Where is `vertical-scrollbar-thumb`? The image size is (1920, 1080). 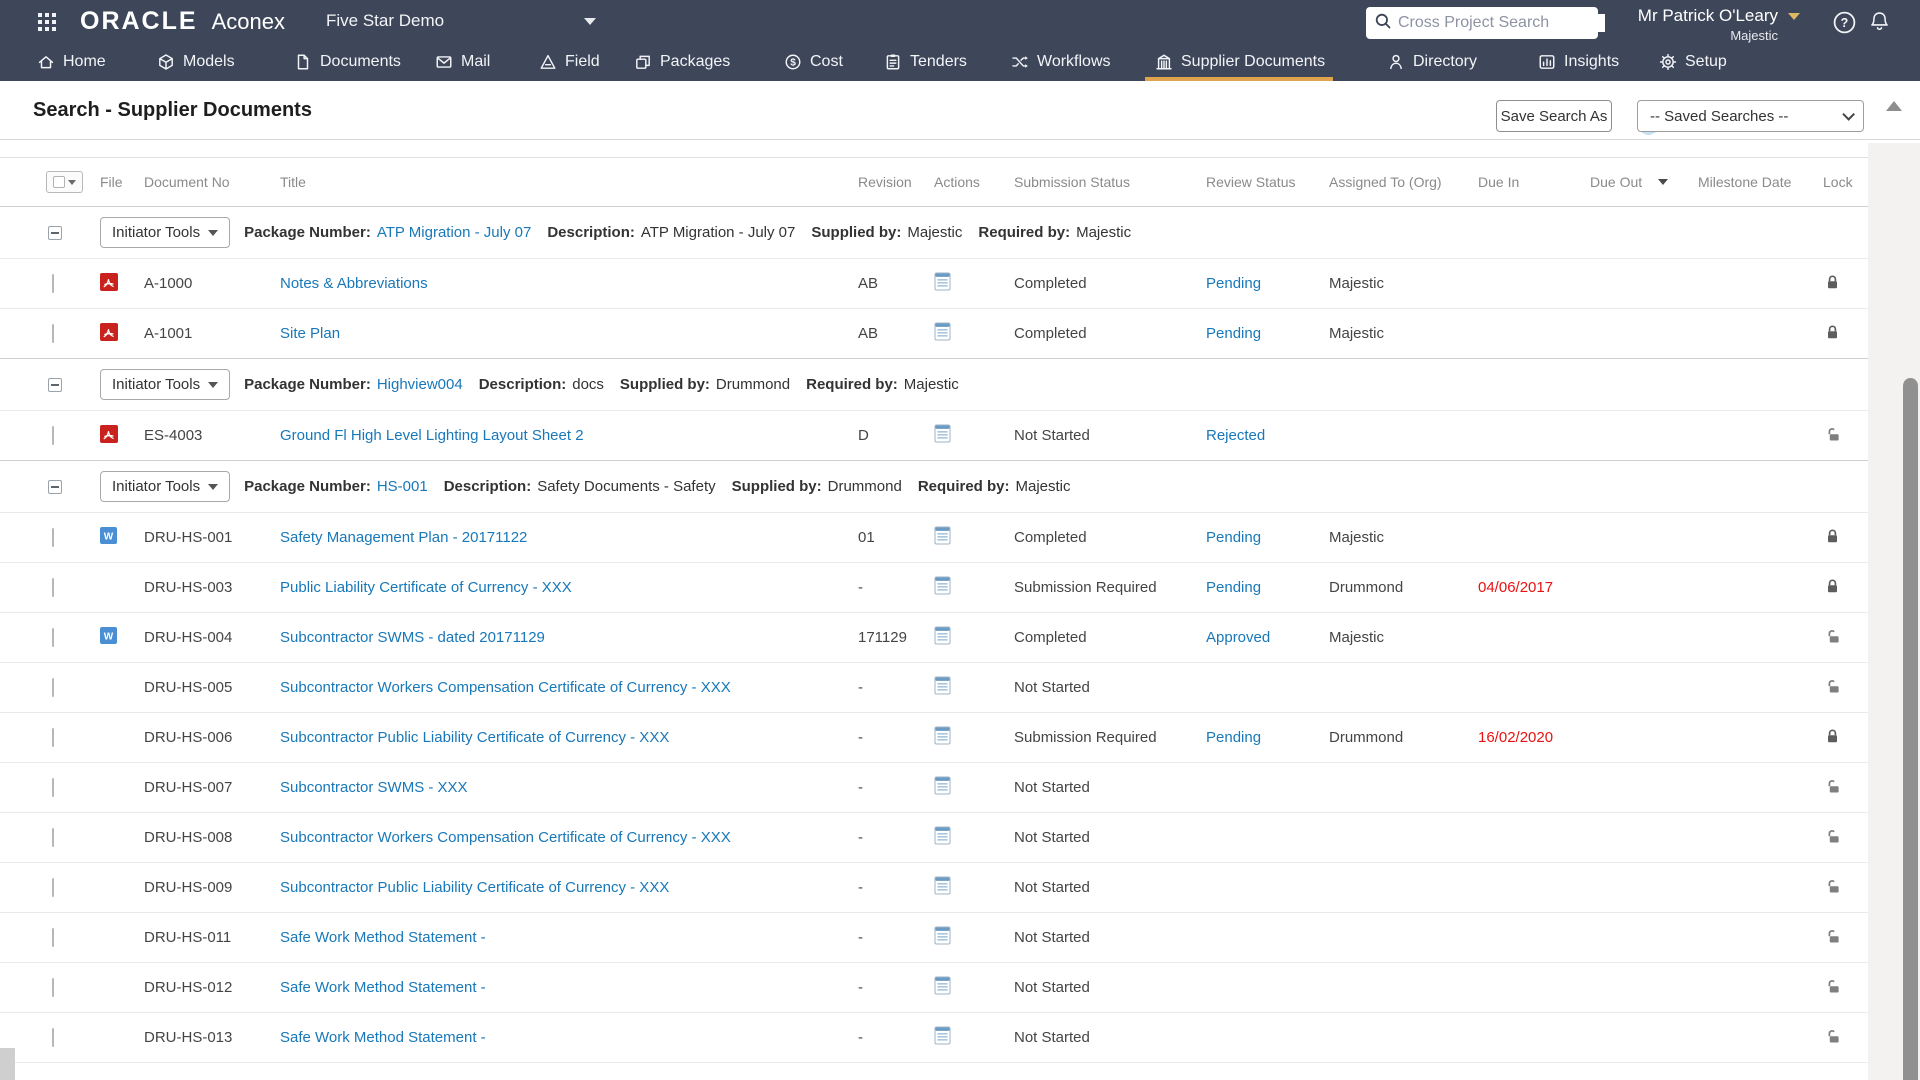 vertical-scrollbar-thumb is located at coordinates (1910, 729).